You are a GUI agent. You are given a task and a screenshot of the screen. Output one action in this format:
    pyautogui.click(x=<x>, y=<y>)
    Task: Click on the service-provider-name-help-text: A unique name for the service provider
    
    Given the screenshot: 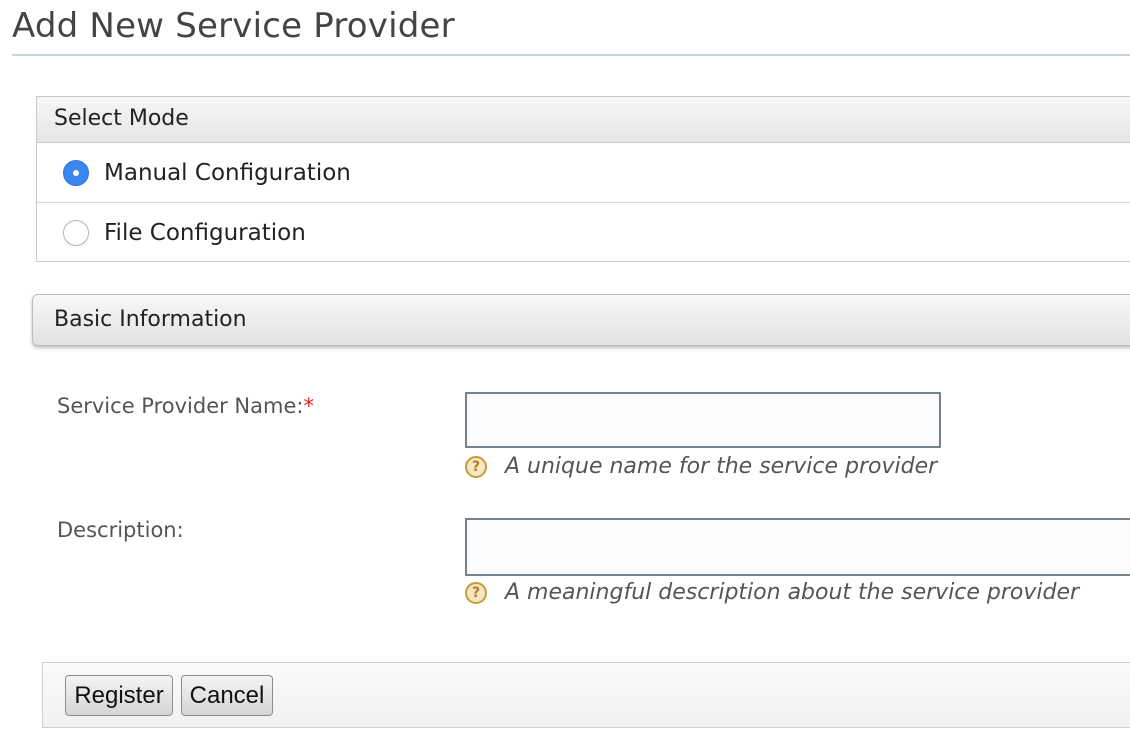 What is the action you would take?
    pyautogui.click(x=721, y=466)
    